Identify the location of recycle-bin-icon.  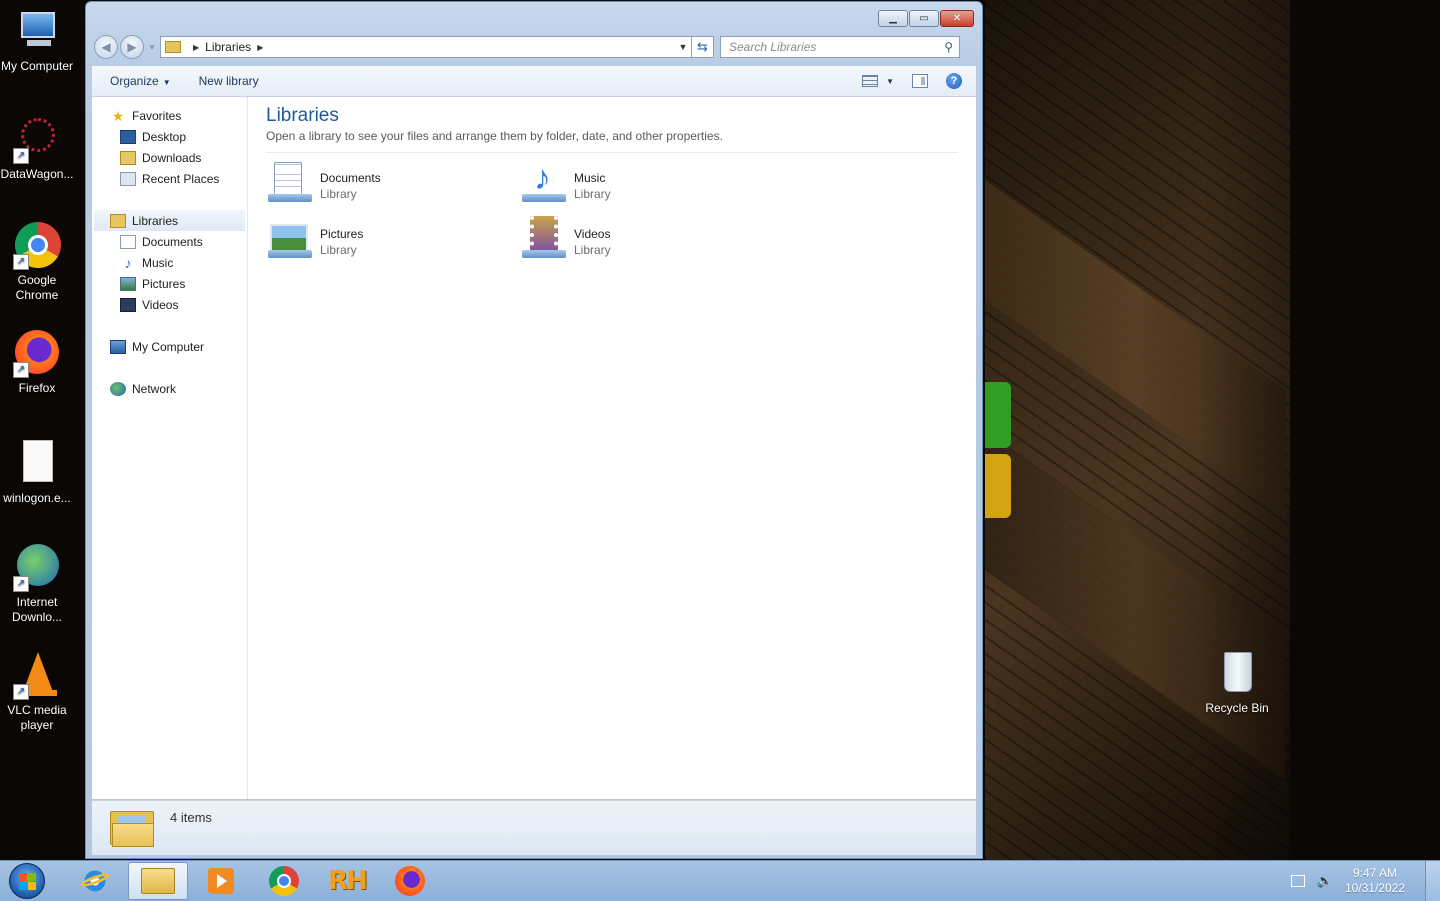
(1237, 674).